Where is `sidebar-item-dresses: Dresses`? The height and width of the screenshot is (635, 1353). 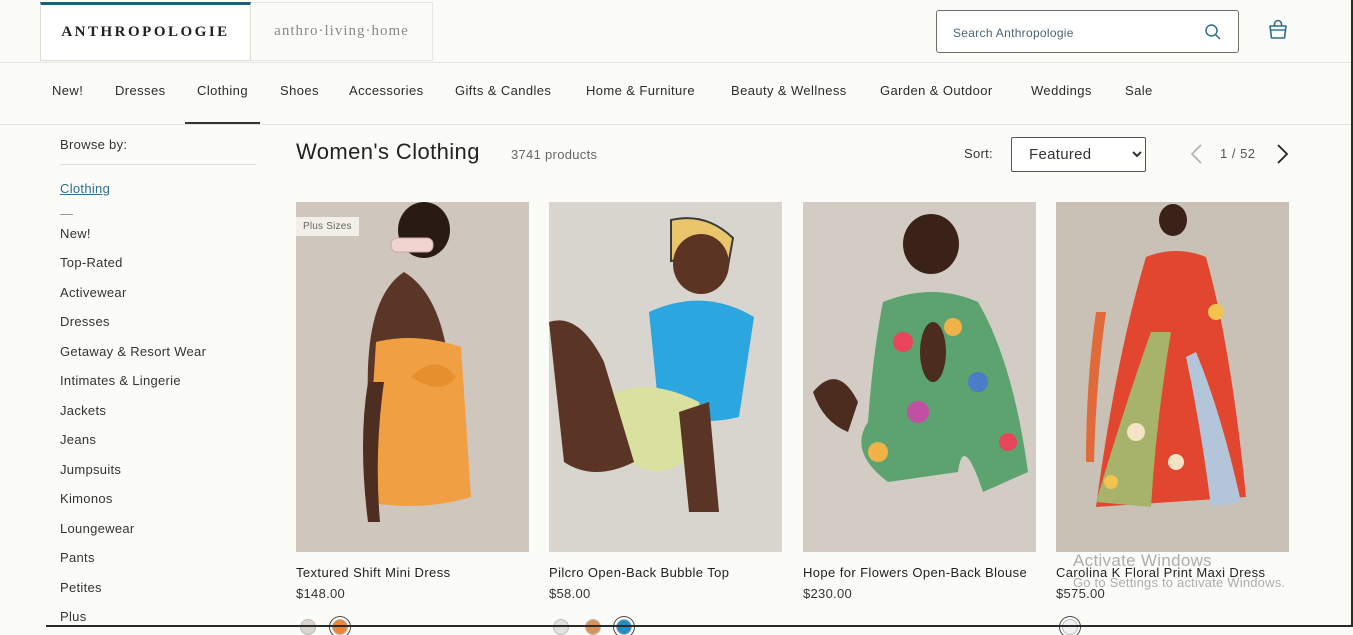
sidebar-item-dresses: Dresses is located at coordinates (85, 321).